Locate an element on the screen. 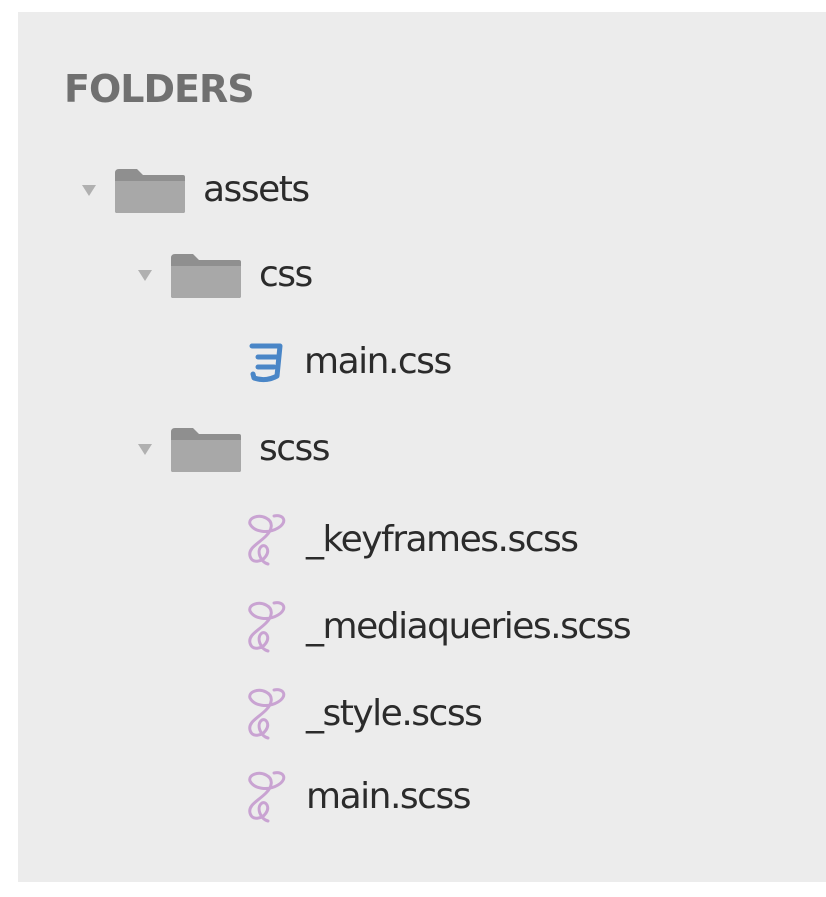 This screenshot has width=826, height=897. tree-folder-label: css is located at coordinates (286, 274).